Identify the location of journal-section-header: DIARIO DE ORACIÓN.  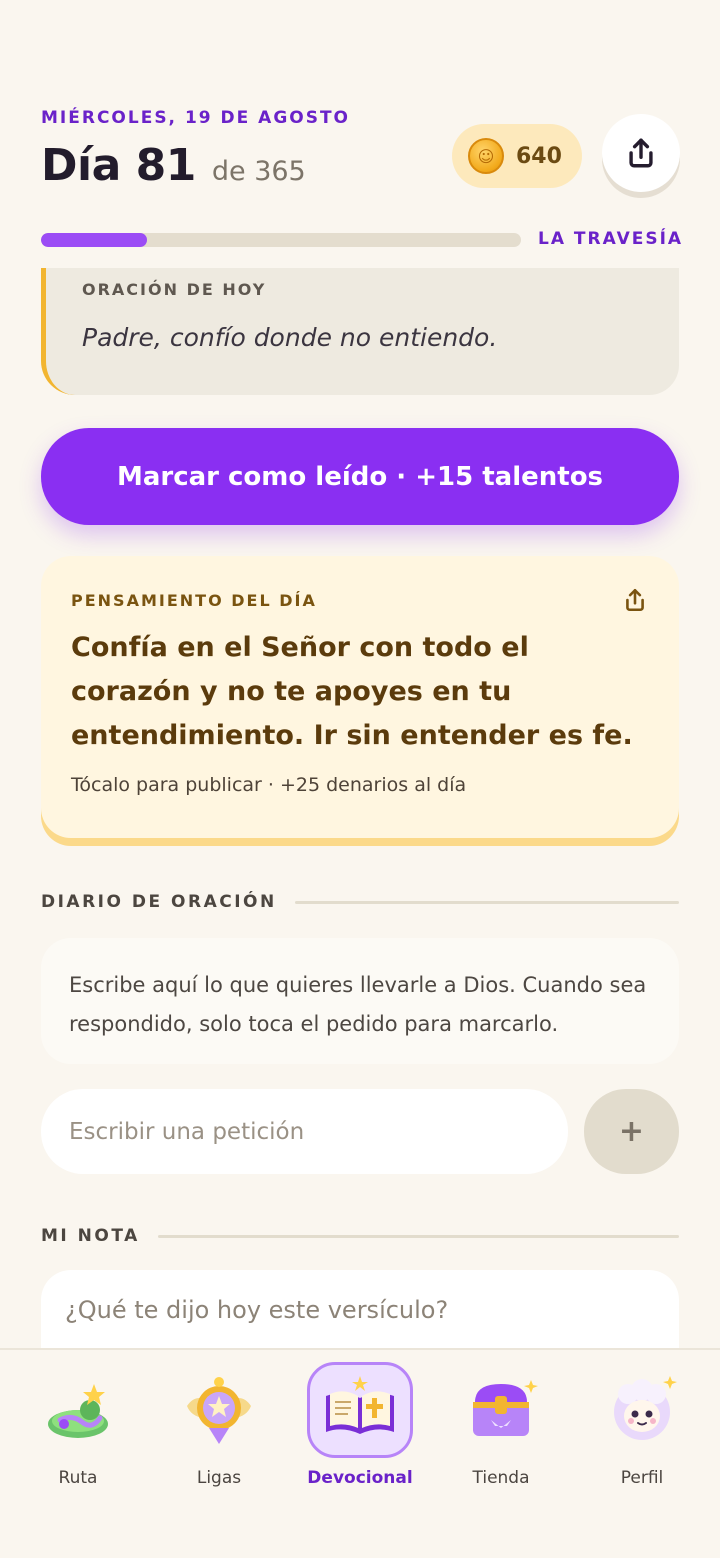
(360, 902).